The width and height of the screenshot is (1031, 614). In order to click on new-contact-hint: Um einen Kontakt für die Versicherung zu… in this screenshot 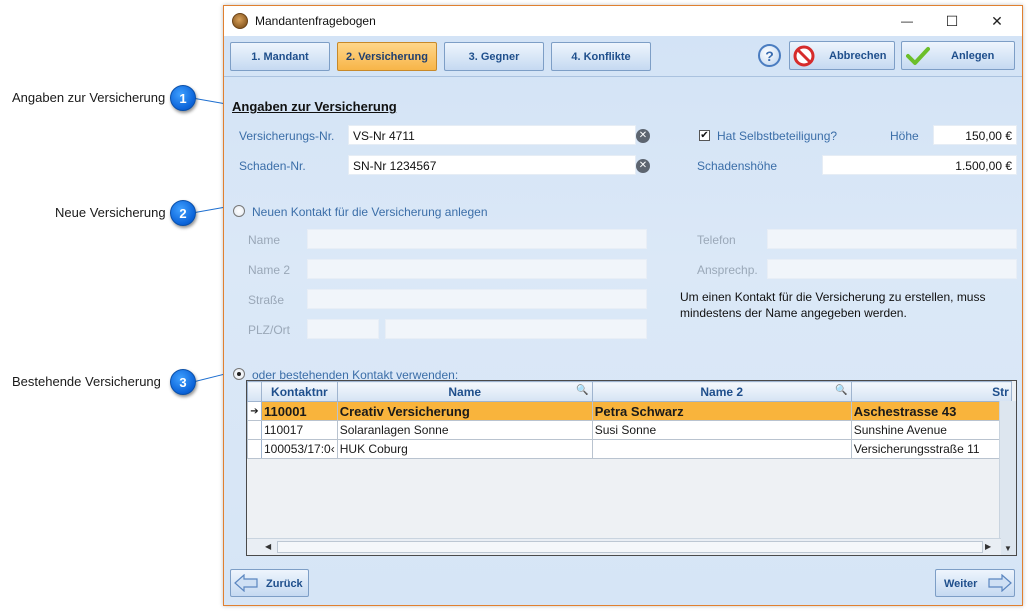, I will do `click(833, 305)`.